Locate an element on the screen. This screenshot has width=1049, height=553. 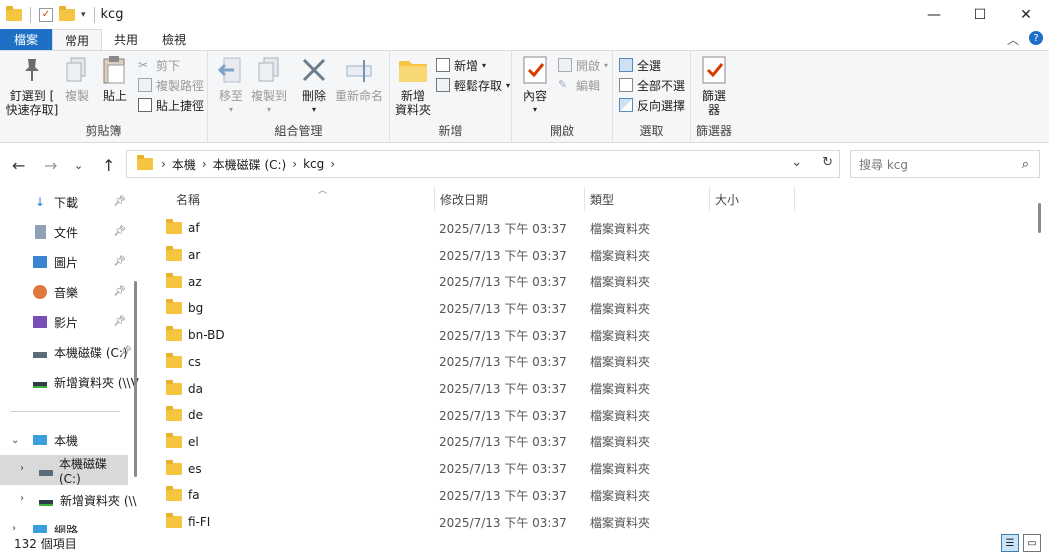
properties-check-icon: ✓ is located at coordinates (46, 14).